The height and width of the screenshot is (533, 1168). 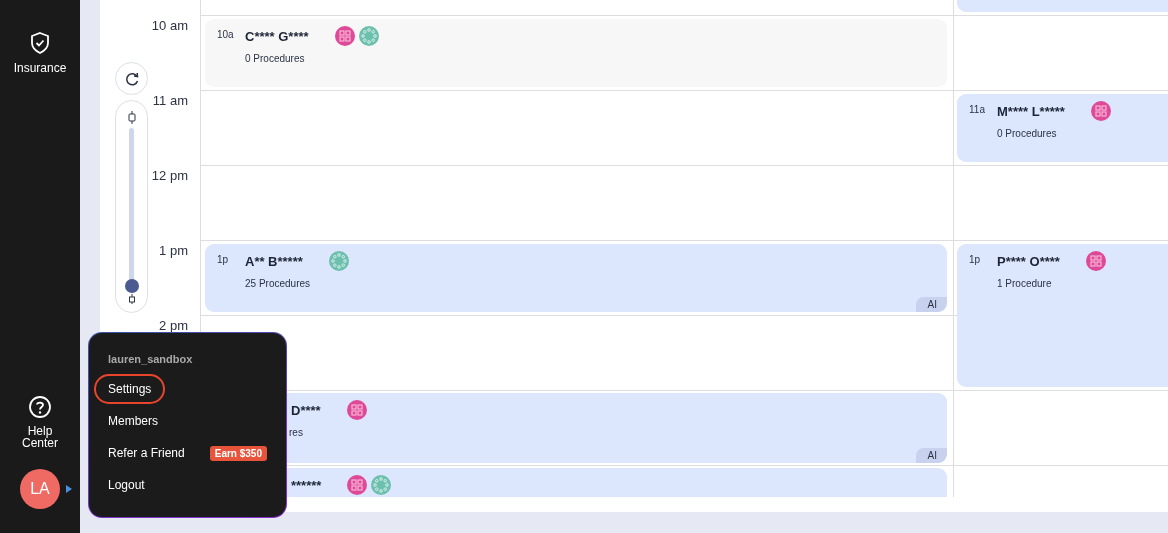 I want to click on menu-item: Logout, so click(x=126, y=485).